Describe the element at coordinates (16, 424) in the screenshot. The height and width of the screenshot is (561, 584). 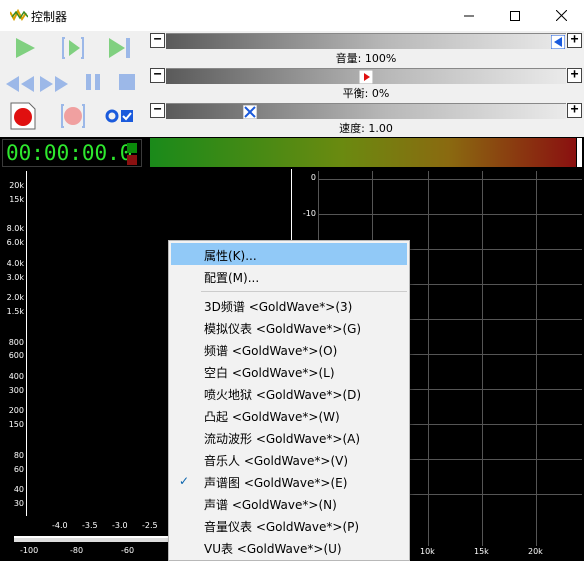
I see `y-tick-label: 150` at that location.